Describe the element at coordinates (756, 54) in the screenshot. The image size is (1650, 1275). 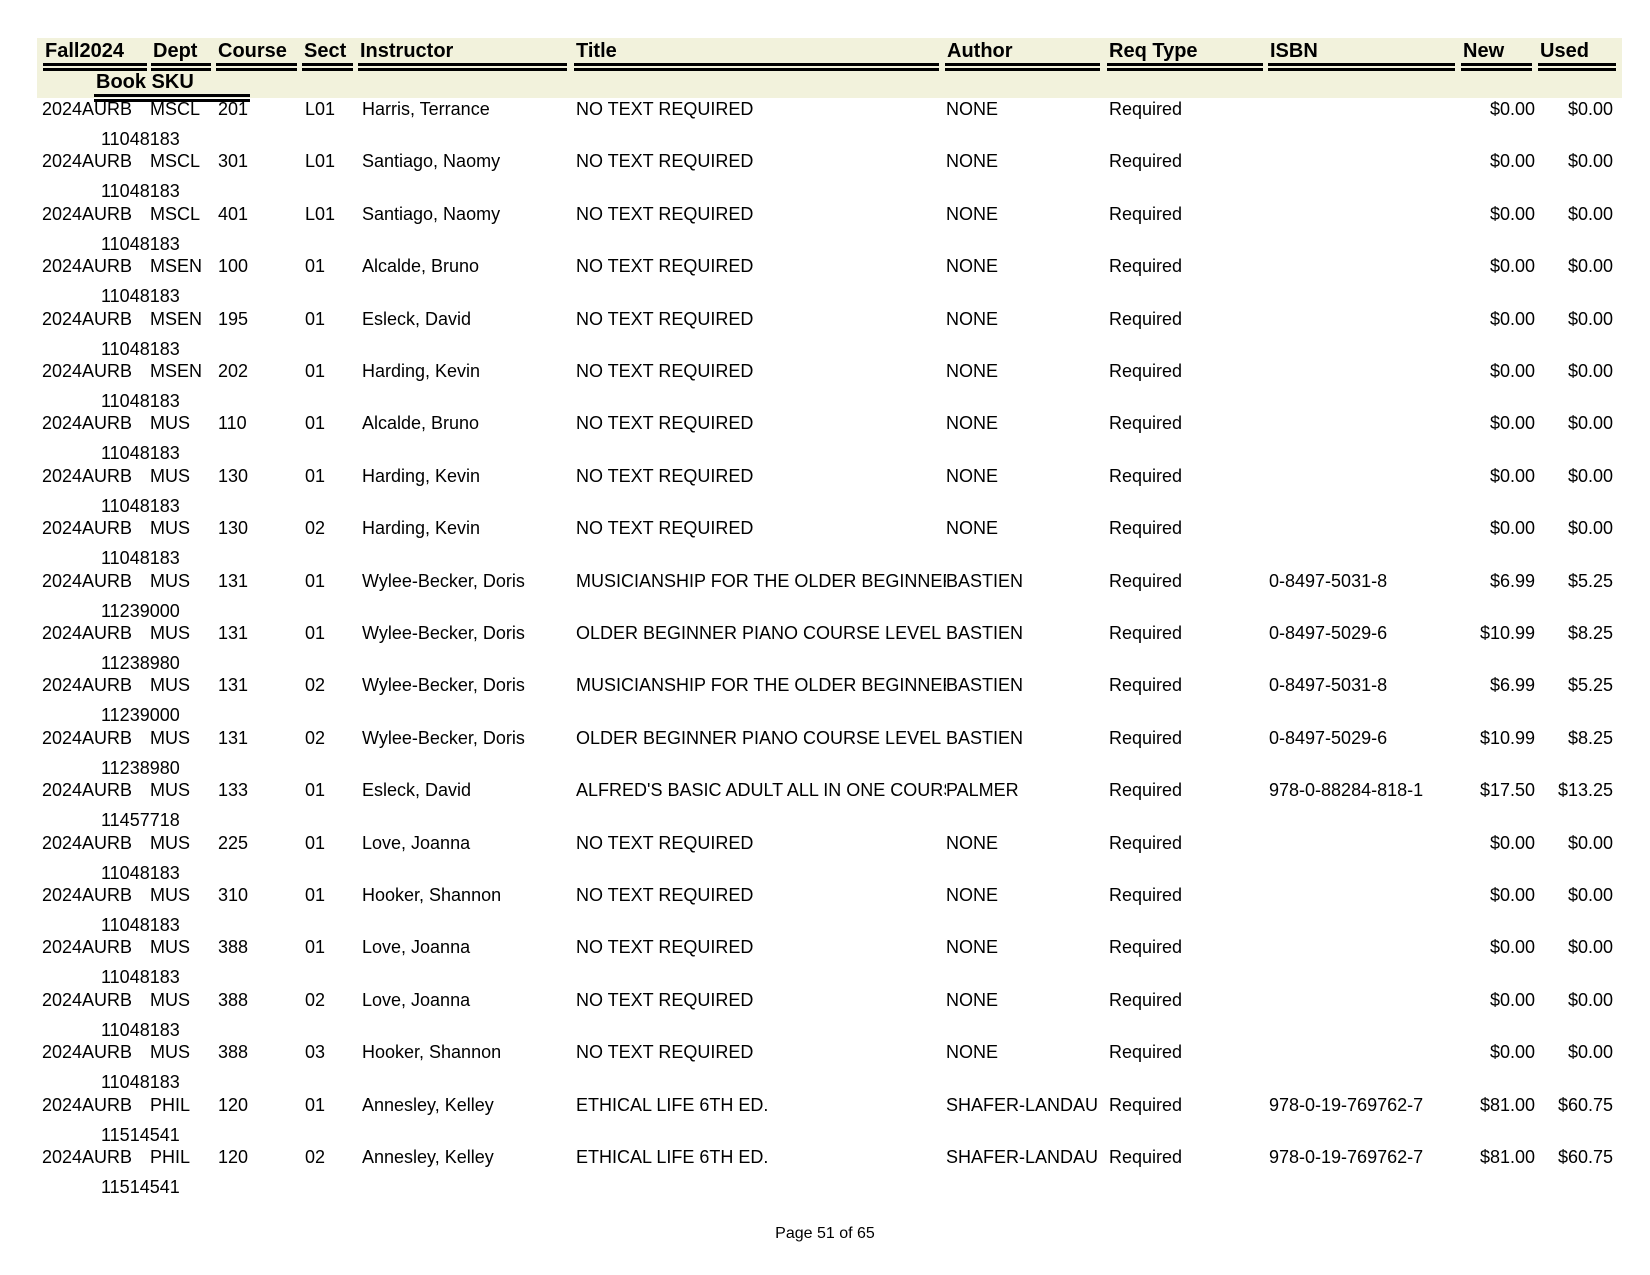
I see `column-header-title: Title` at that location.